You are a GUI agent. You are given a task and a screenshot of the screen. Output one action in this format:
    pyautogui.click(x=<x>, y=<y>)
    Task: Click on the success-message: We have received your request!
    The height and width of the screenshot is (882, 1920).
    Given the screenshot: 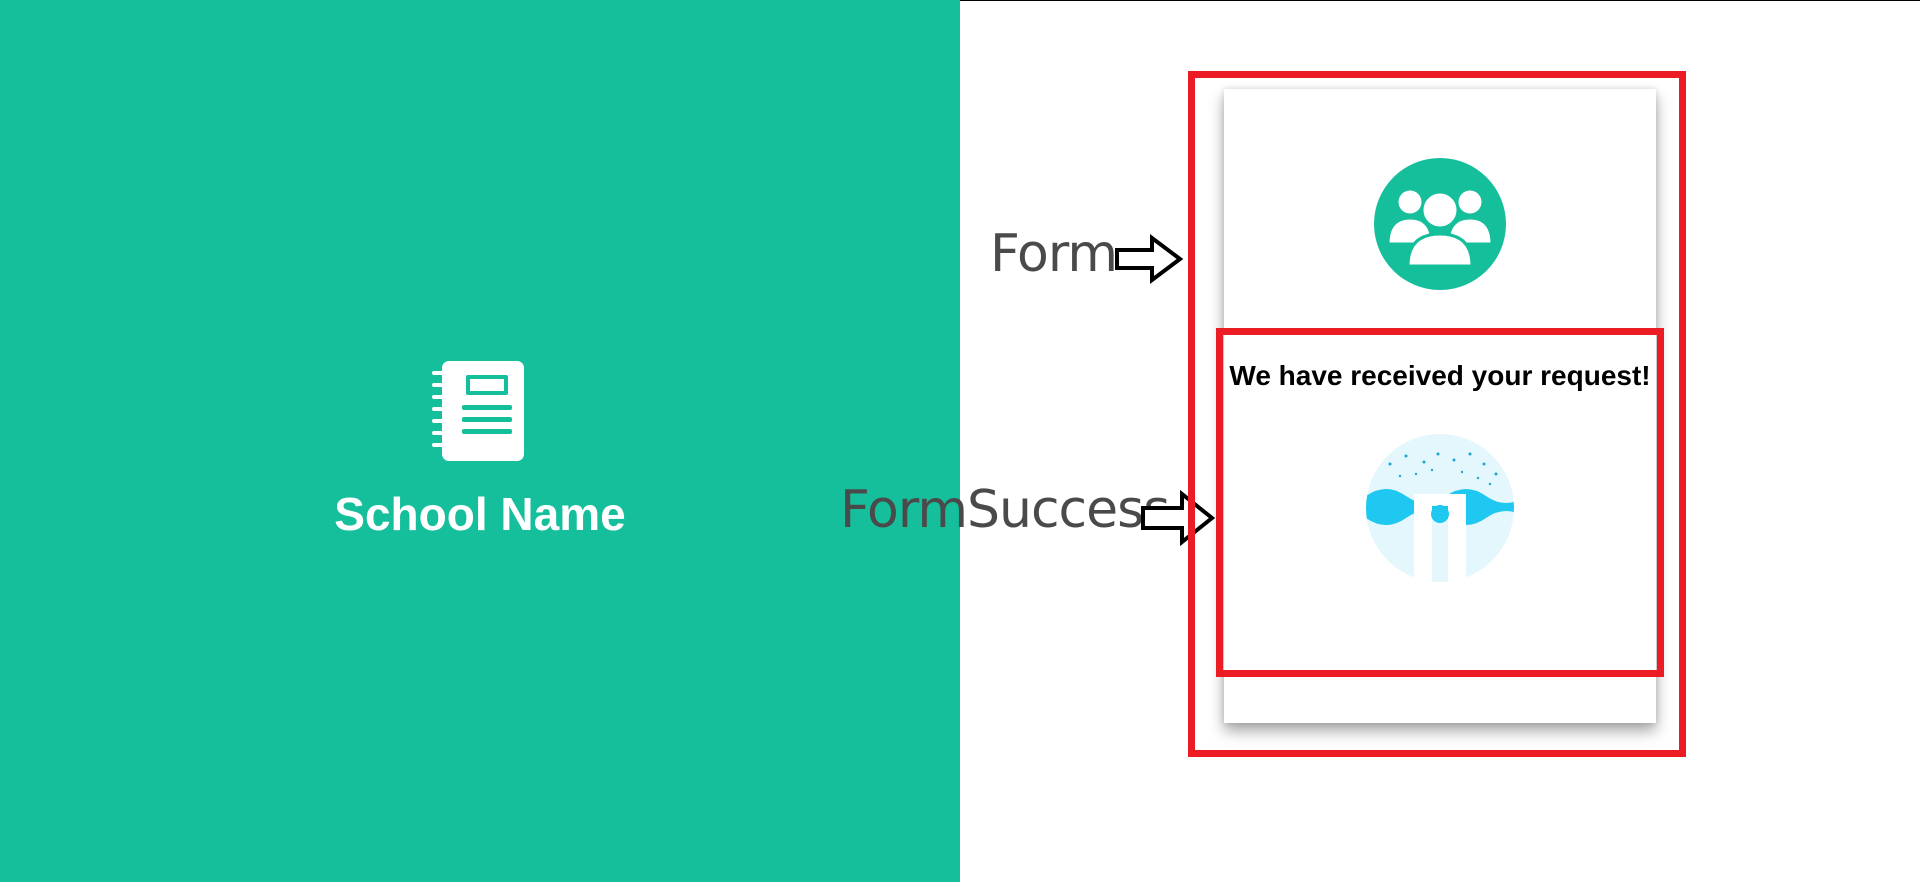 What is the action you would take?
    pyautogui.click(x=1440, y=375)
    